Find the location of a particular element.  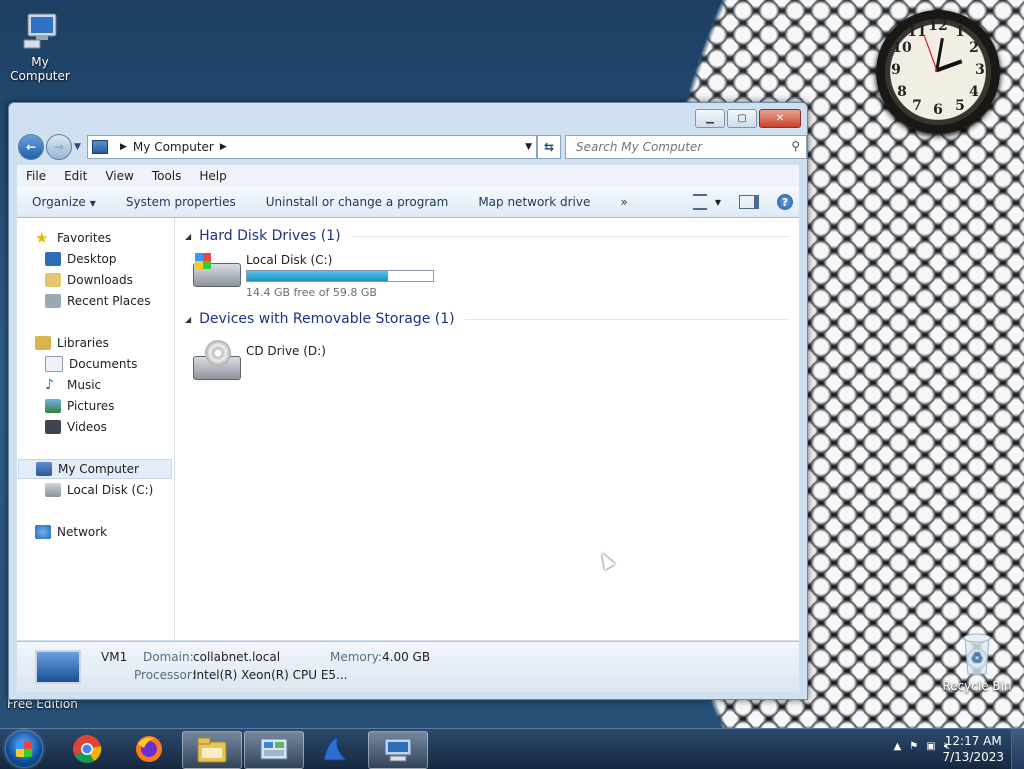

maximize-icon: ▢ is located at coordinates (742, 118).